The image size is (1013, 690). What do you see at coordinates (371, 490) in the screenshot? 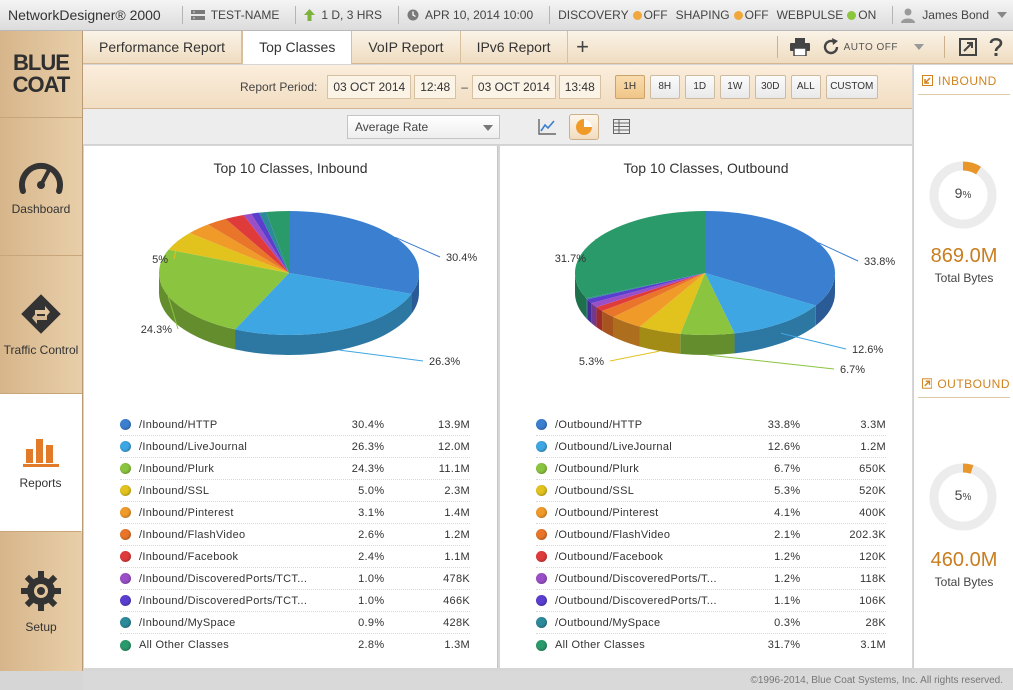
I see `inbound-legend-percent: 5.0%` at bounding box center [371, 490].